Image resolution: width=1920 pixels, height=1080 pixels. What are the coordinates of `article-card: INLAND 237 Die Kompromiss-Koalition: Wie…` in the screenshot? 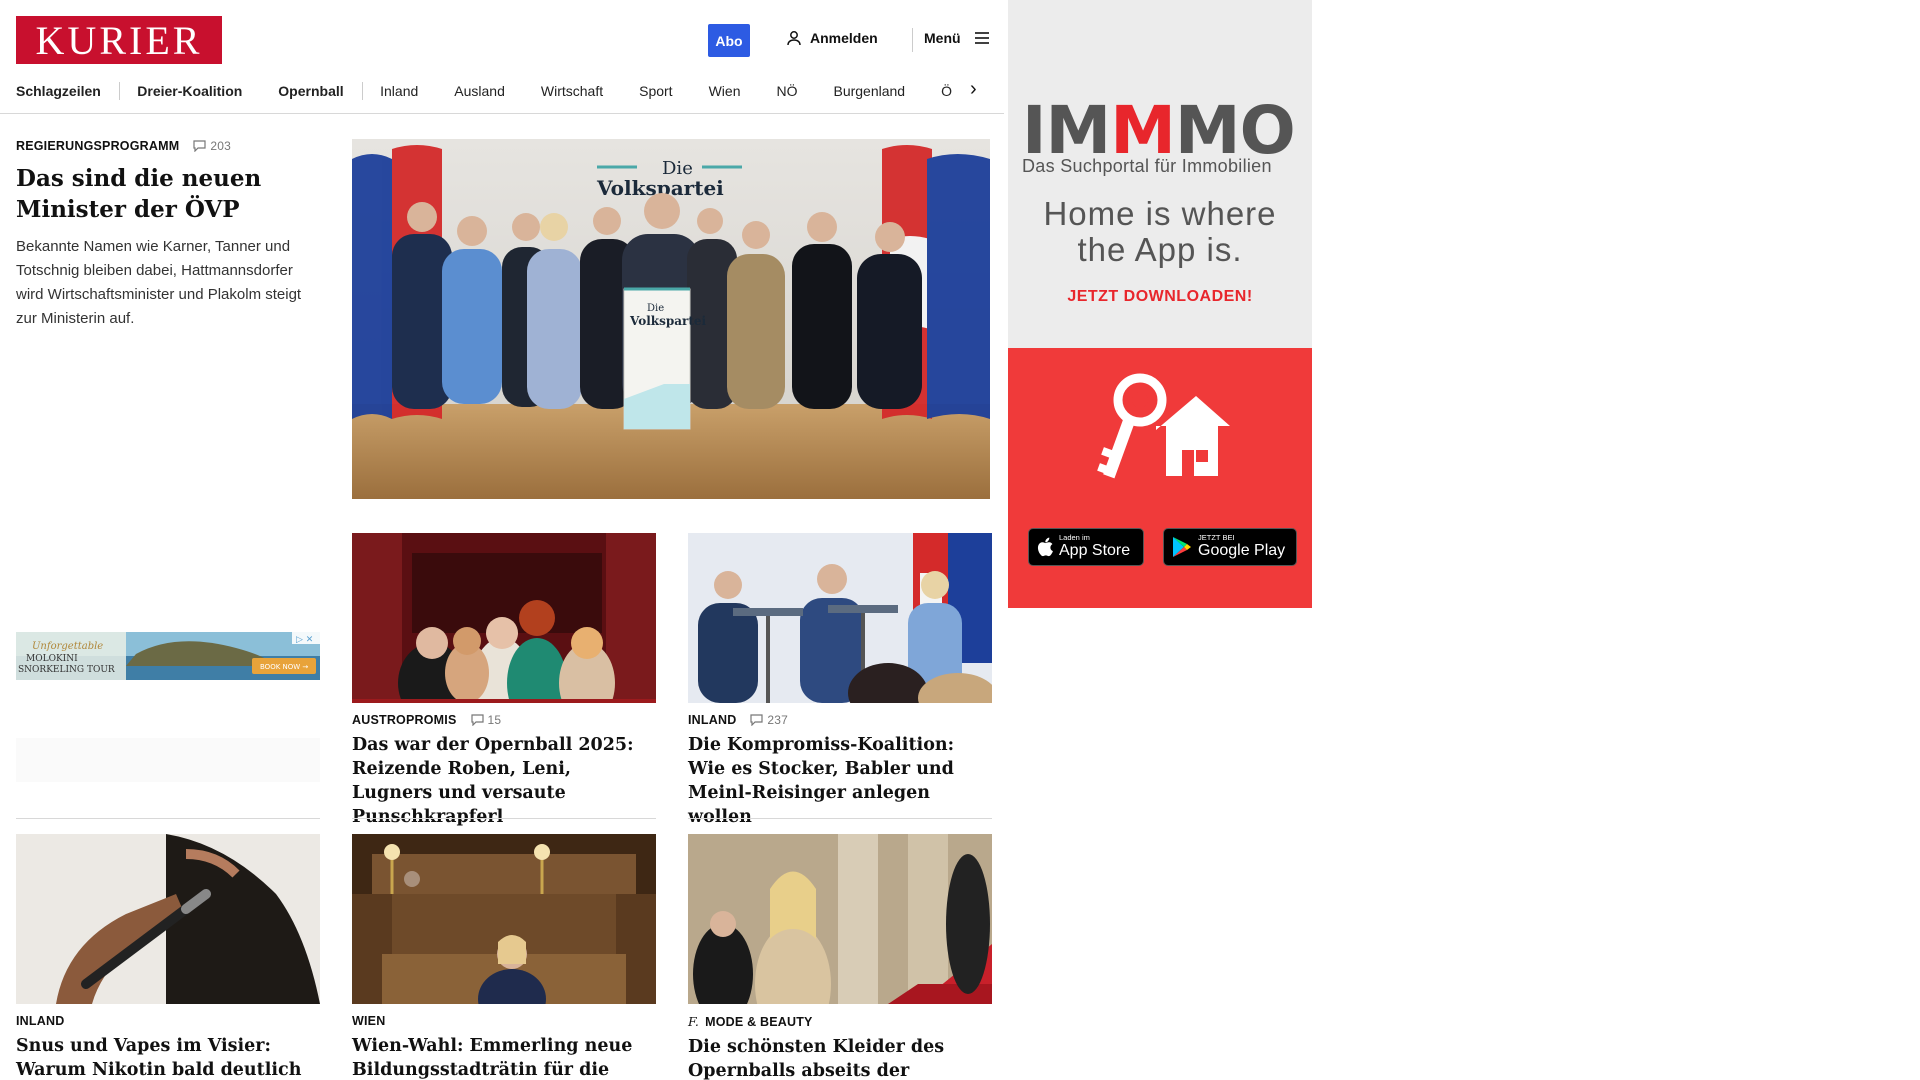 It's located at (840, 681).